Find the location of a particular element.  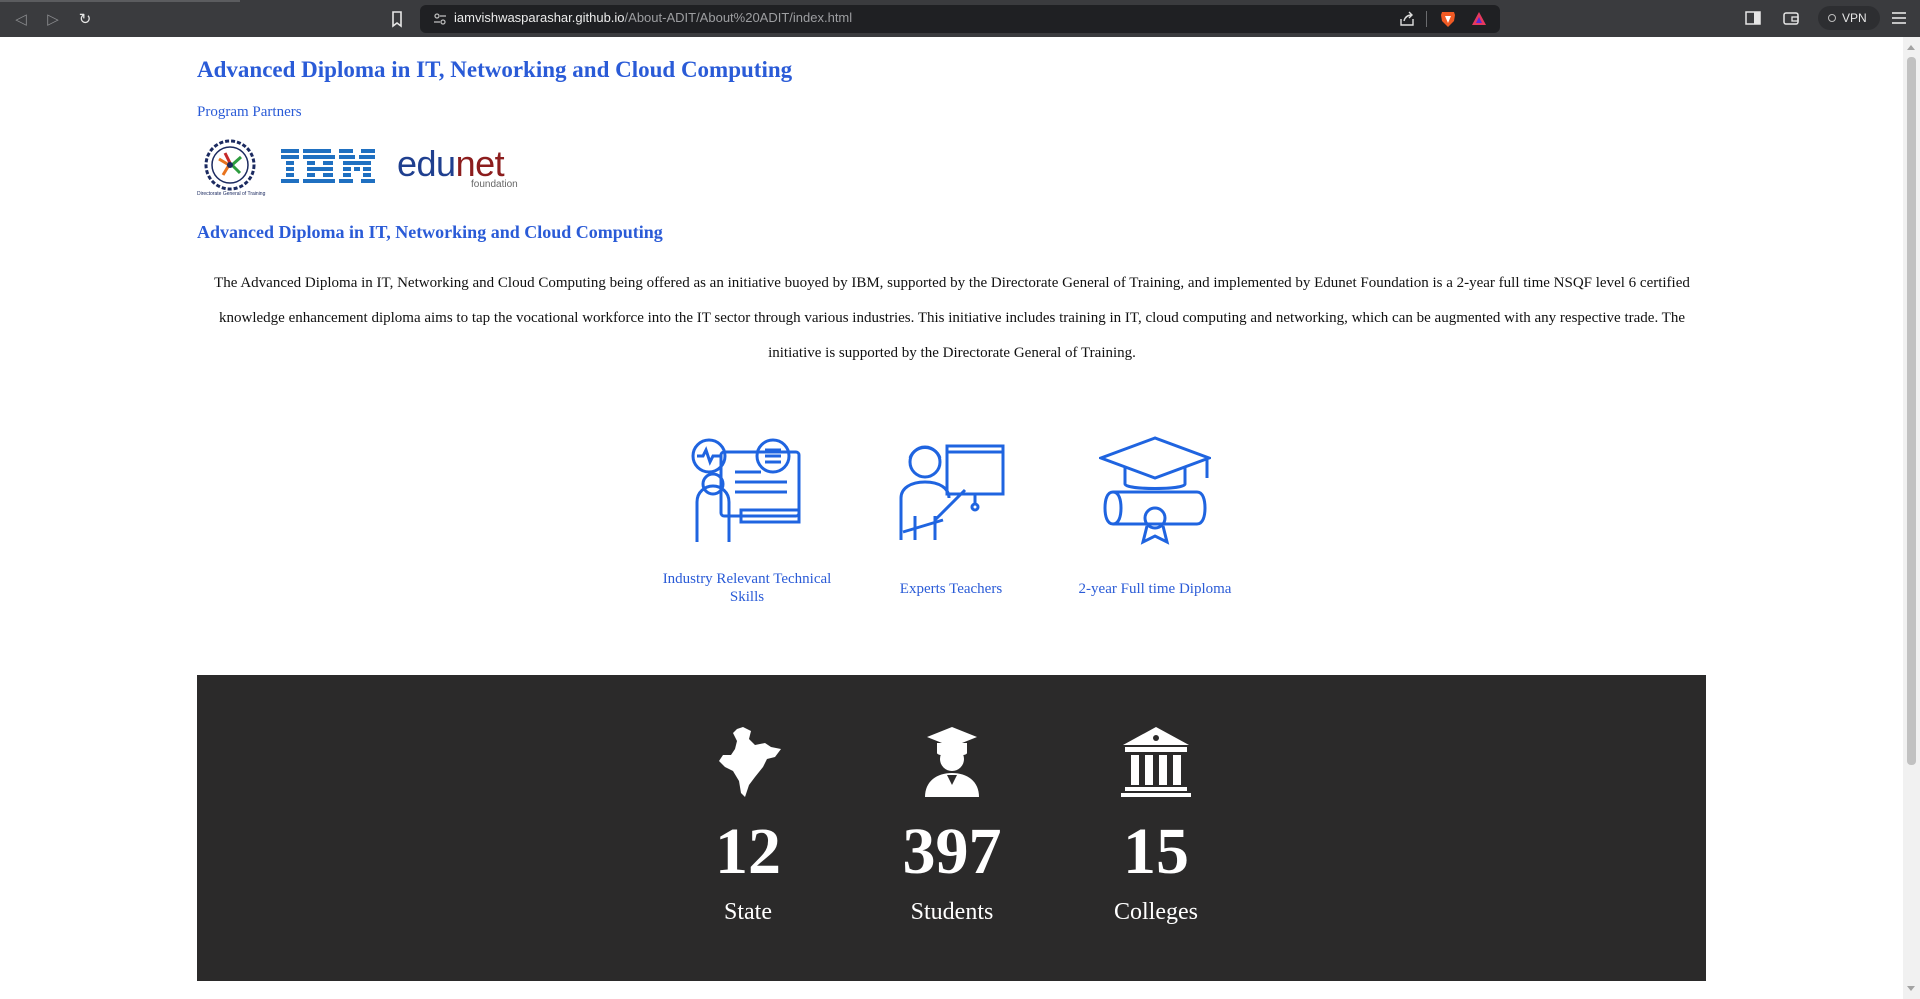

scroll-up-arrow-icon is located at coordinates (1911, 47).